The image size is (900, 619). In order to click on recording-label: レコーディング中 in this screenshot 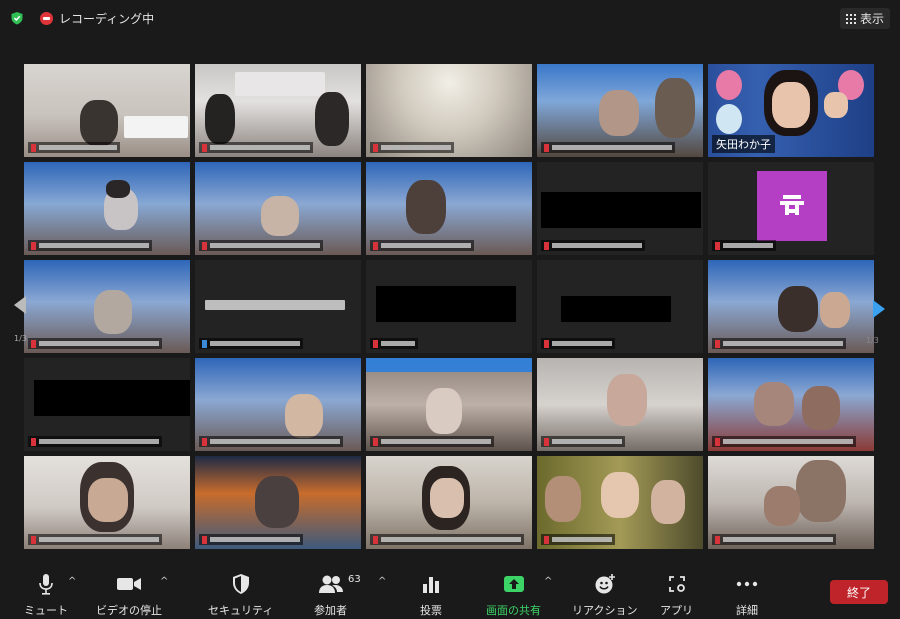, I will do `click(107, 19)`.